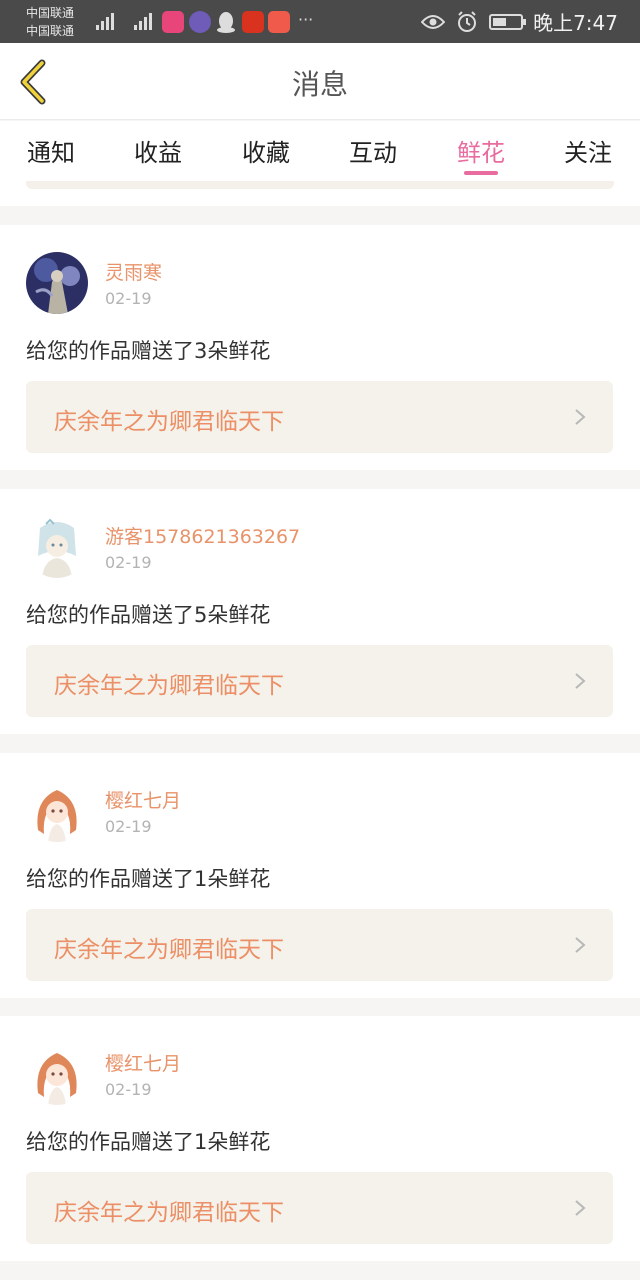 The height and width of the screenshot is (1280, 640). What do you see at coordinates (306, 19) in the screenshot?
I see `more-notifications-icon: ···` at bounding box center [306, 19].